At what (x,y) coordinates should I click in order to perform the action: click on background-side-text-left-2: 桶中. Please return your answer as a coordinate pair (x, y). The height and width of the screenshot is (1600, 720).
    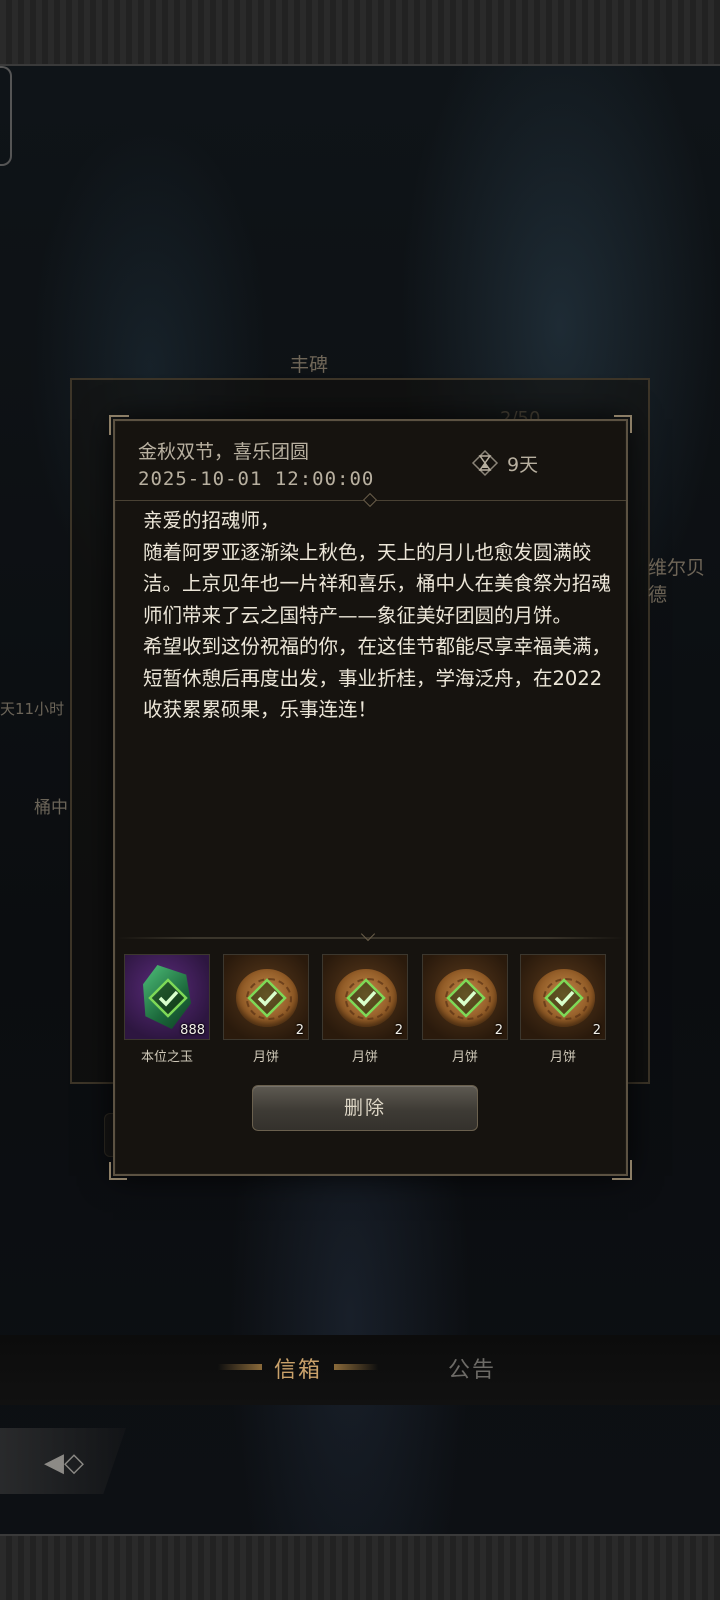
    Looking at the image, I should click on (51, 808).